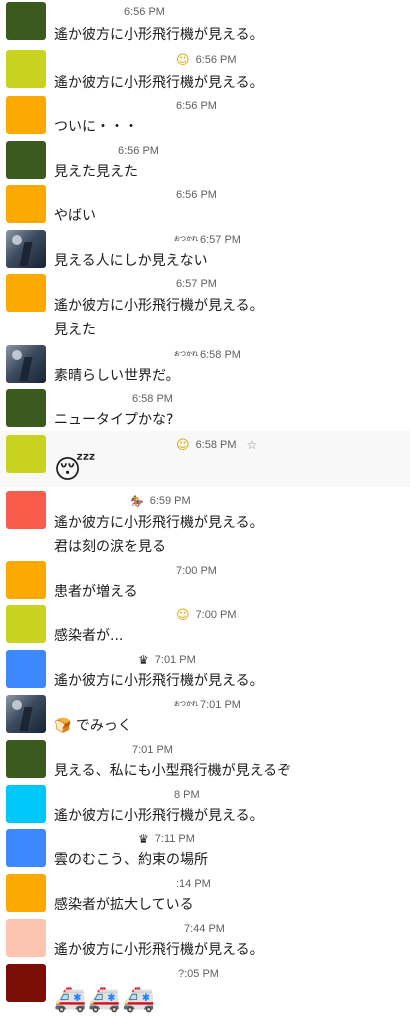 The image size is (410, 1024). I want to click on message-row: おつかれ 6:58 PM 素晴らしい世界だ。, so click(205, 367).